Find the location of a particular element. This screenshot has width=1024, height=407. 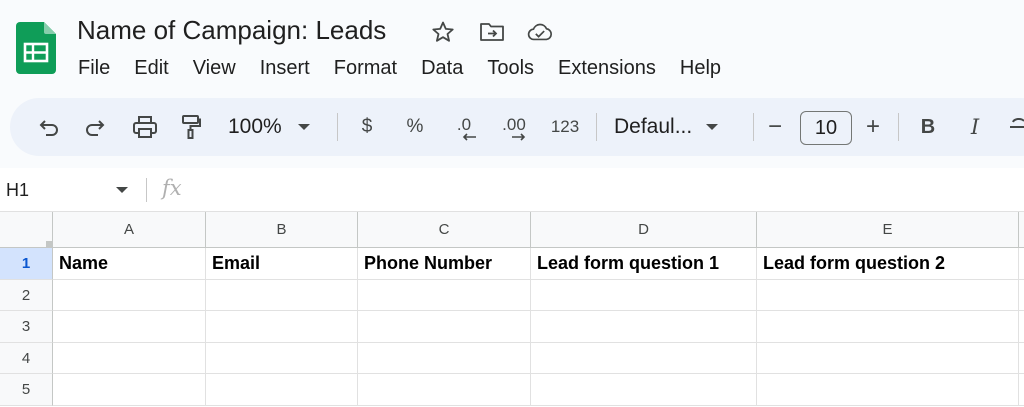

menu-format: Format is located at coordinates (365, 68).